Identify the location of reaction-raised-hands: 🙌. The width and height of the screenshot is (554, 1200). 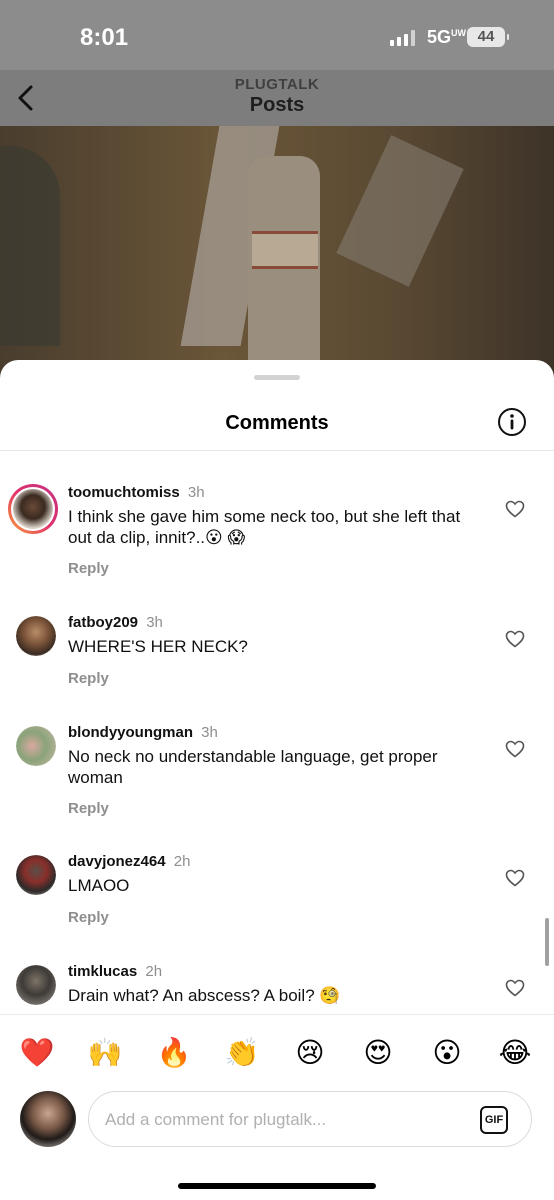
(105, 1053).